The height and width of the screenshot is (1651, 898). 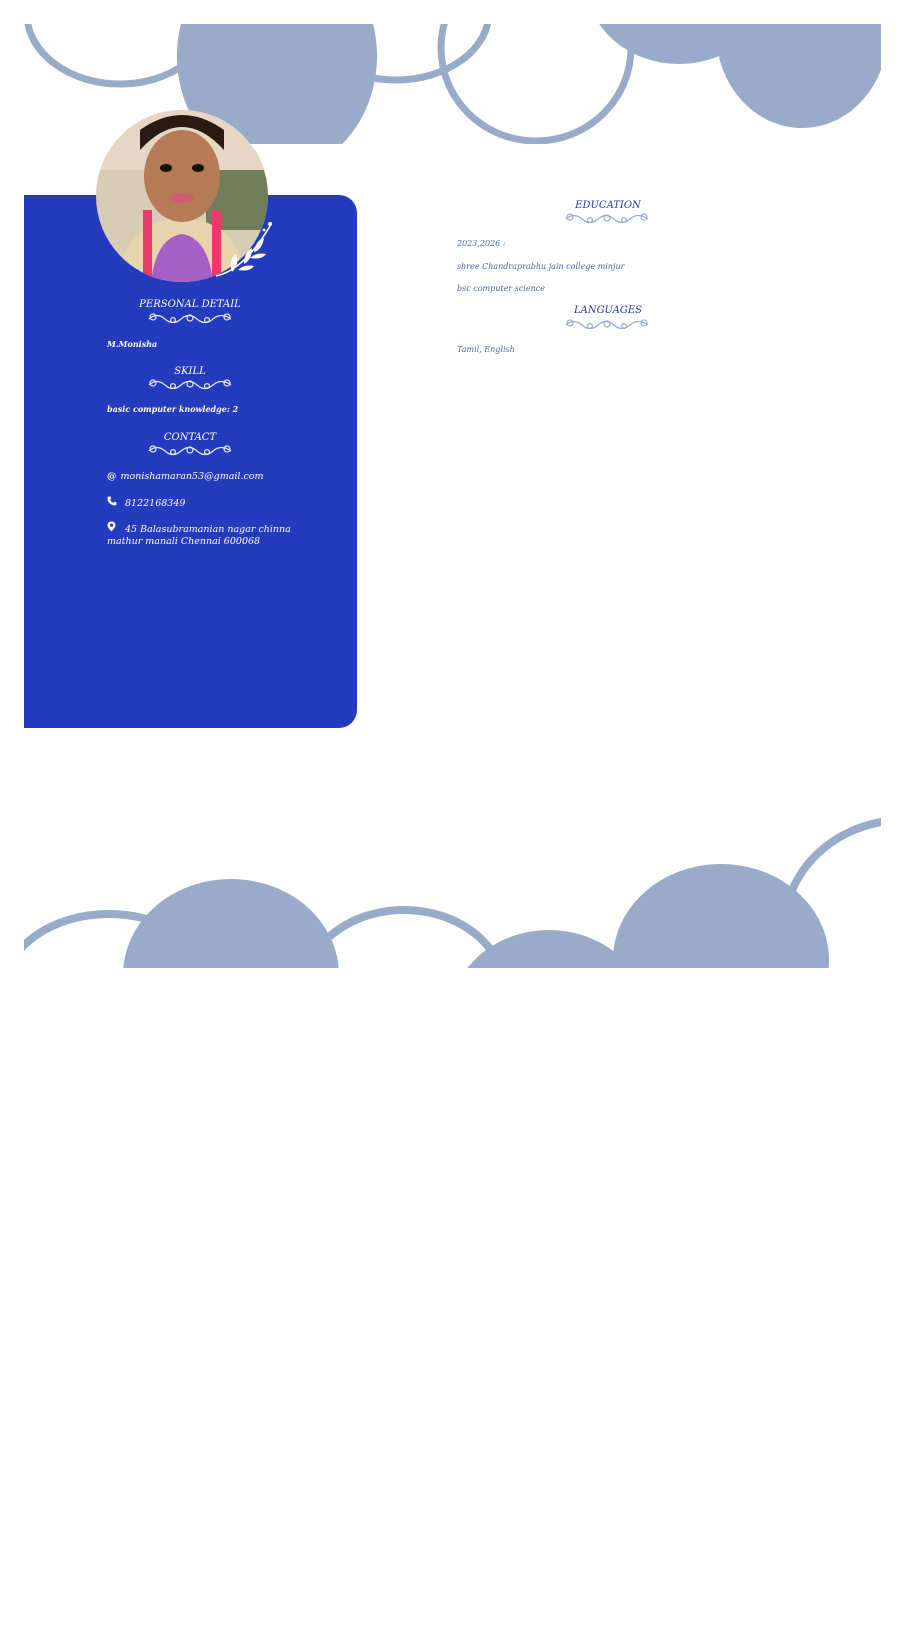 What do you see at coordinates (541, 266) in the screenshot?
I see `education-college: shree Chandraprabhu jain college minjur` at bounding box center [541, 266].